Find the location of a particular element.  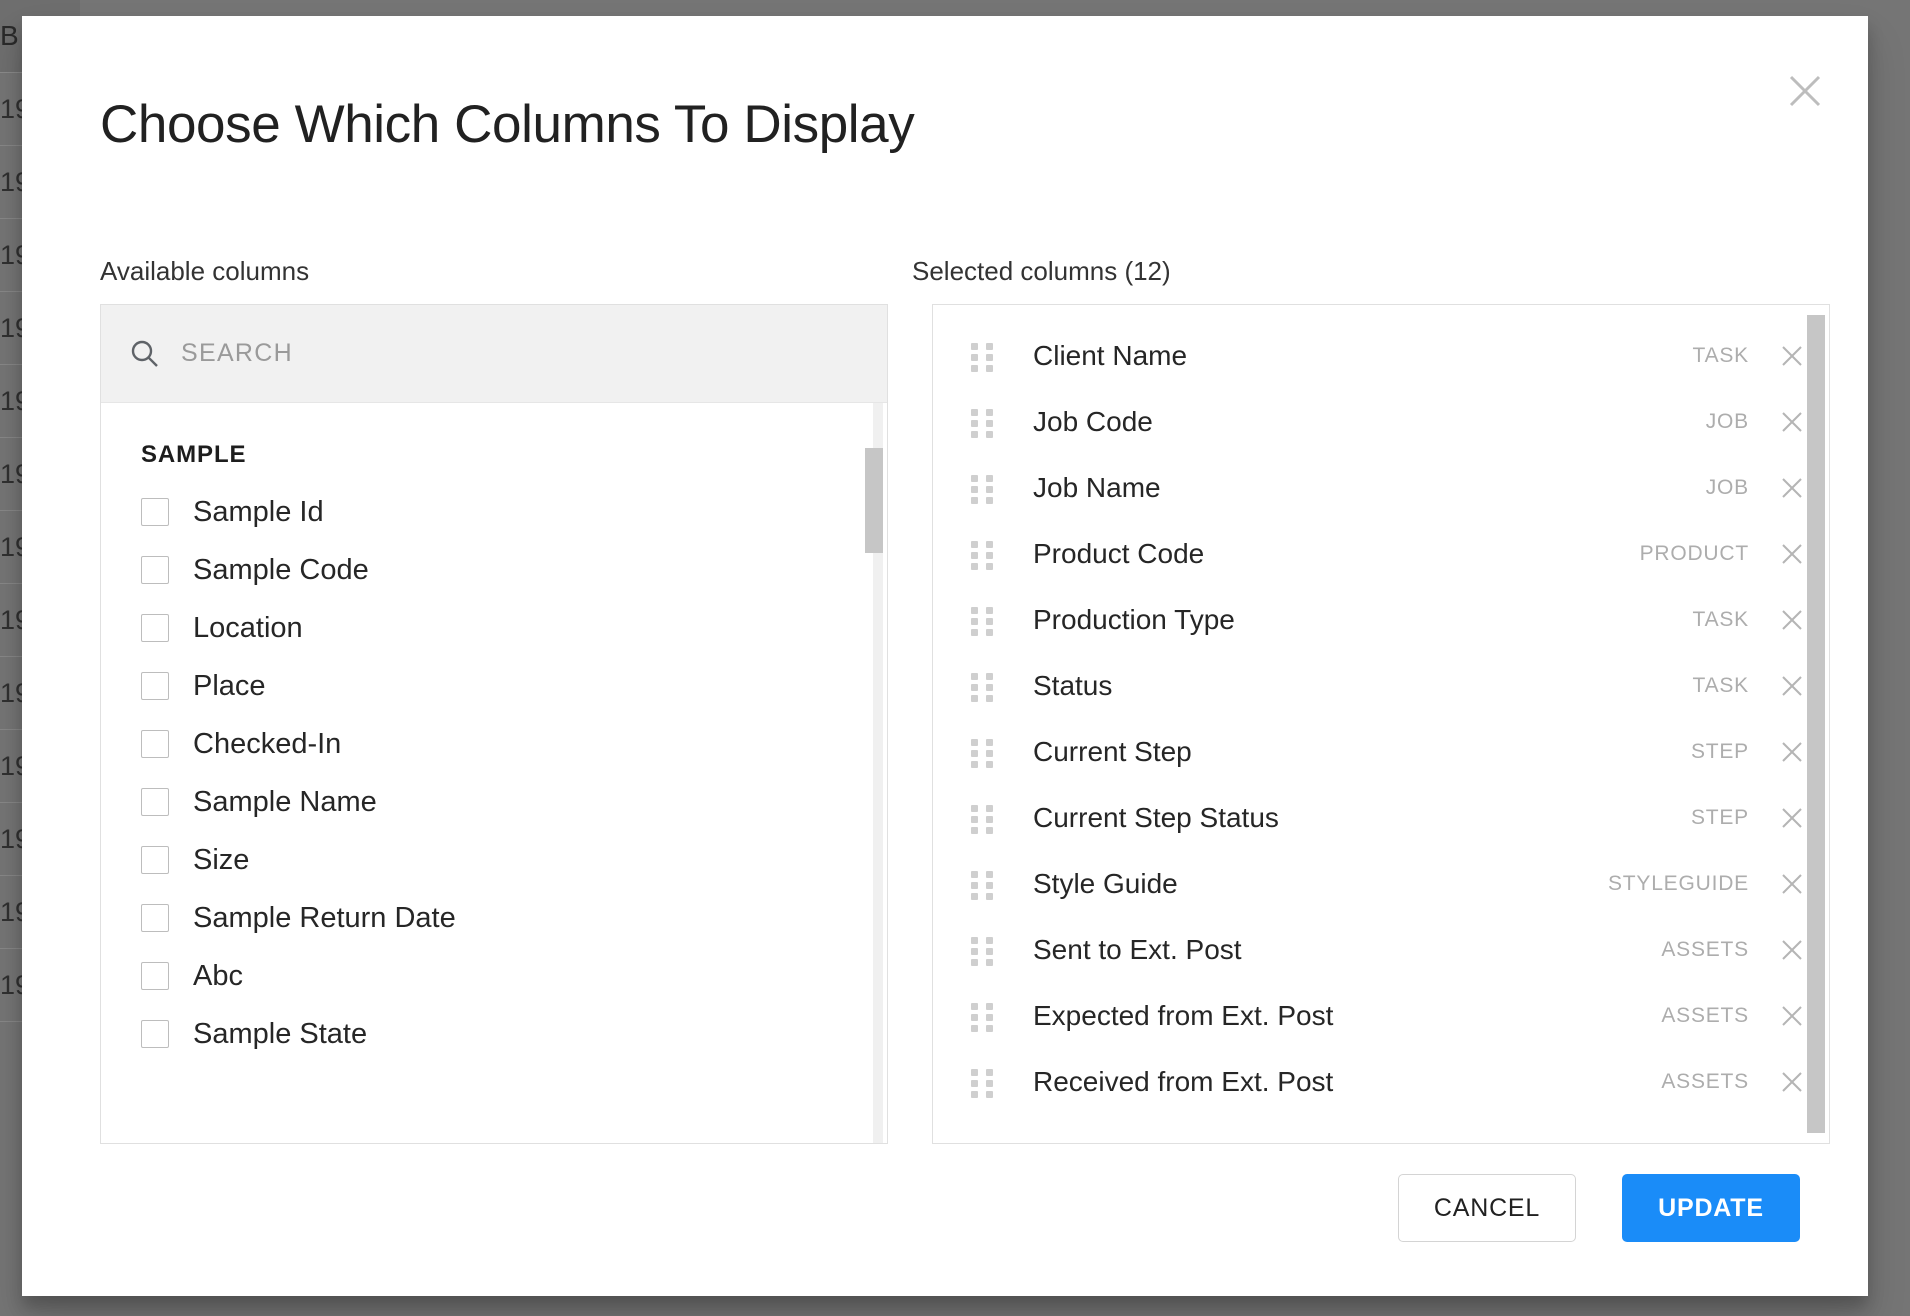

available-column-item: Place is located at coordinates (494, 686).